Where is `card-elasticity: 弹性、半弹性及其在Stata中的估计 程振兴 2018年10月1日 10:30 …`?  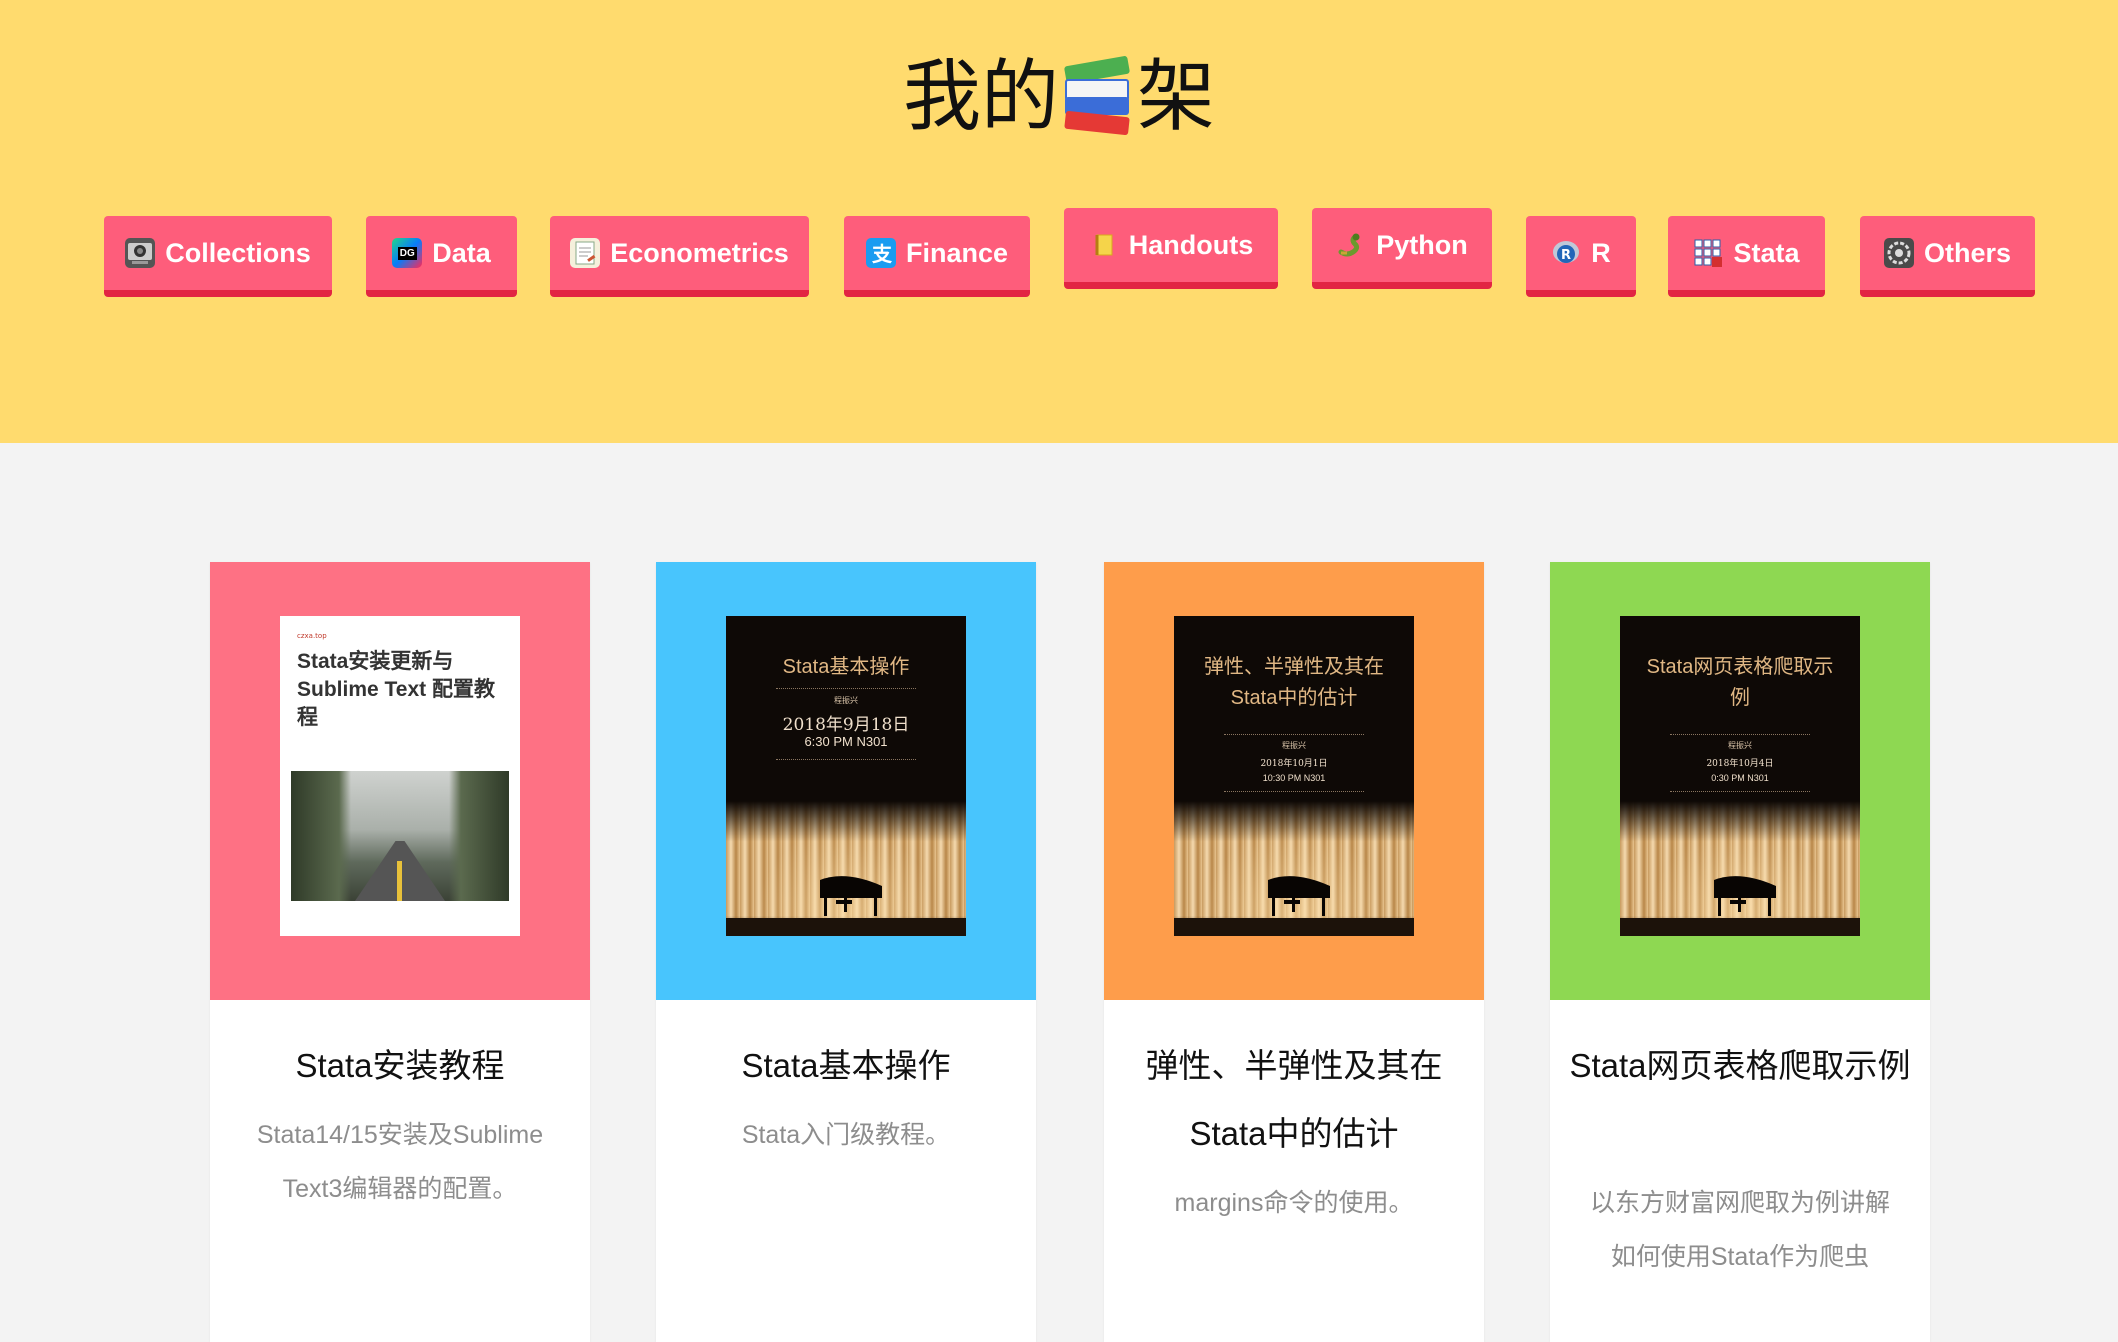
card-elasticity: 弹性、半弹性及其在Stata中的估计 程振兴 2018年10月1日 10:30 … is located at coordinates (1294, 952).